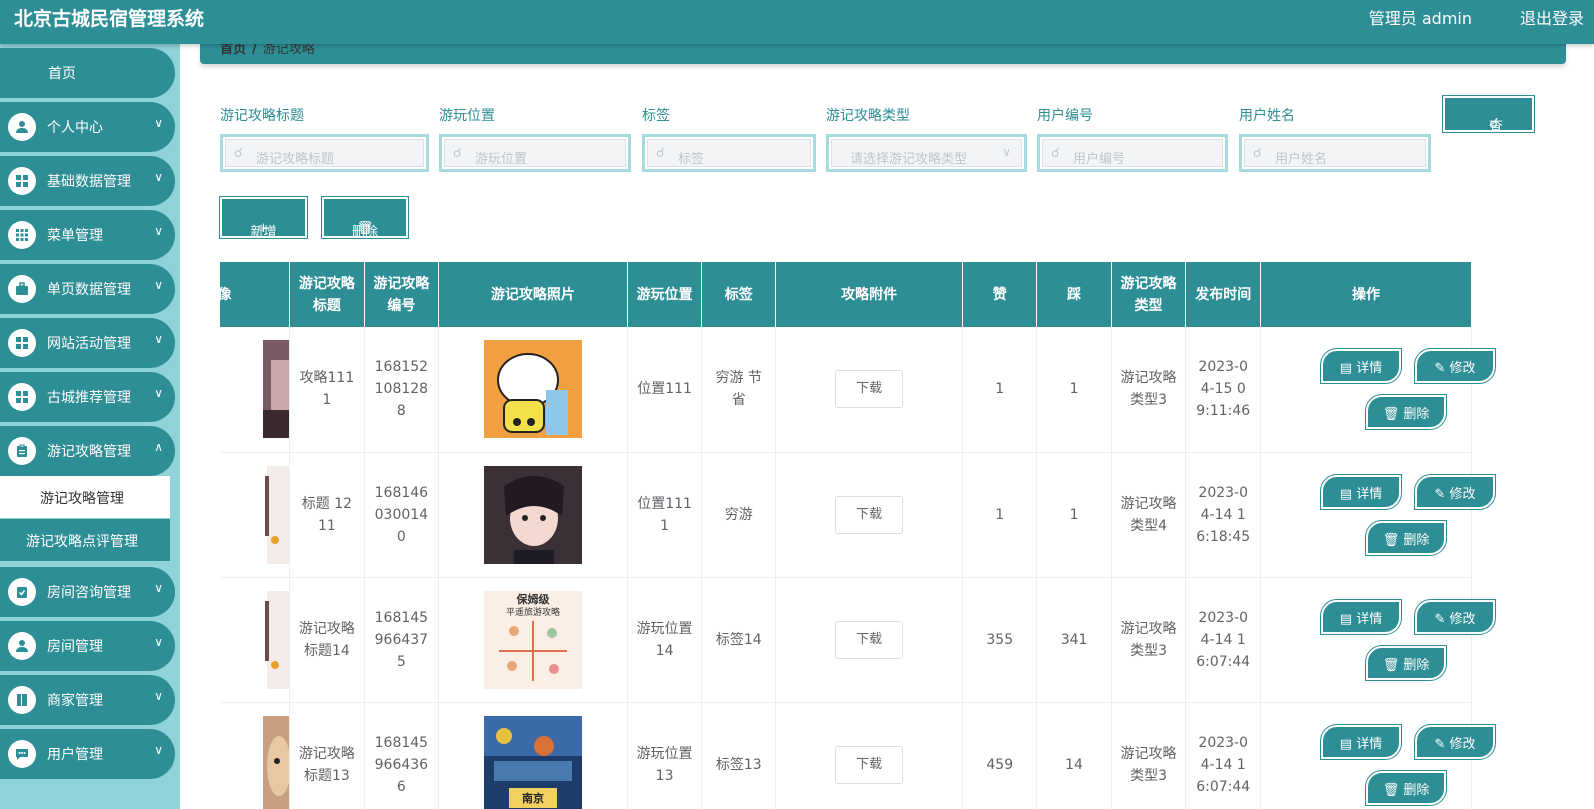 The height and width of the screenshot is (809, 1594). Describe the element at coordinates (87, 700) in the screenshot. I see `sidebar-item-merchant: 商家管理 ∨` at that location.